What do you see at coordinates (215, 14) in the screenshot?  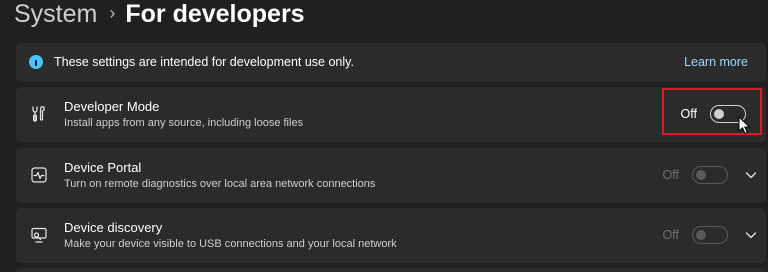 I see `page-title: For developers` at bounding box center [215, 14].